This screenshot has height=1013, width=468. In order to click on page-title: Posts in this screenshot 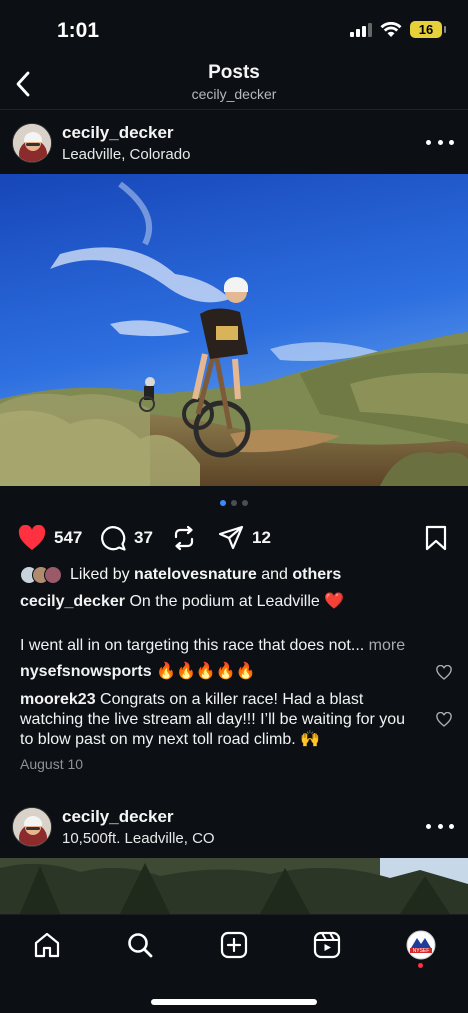, I will do `click(234, 72)`.